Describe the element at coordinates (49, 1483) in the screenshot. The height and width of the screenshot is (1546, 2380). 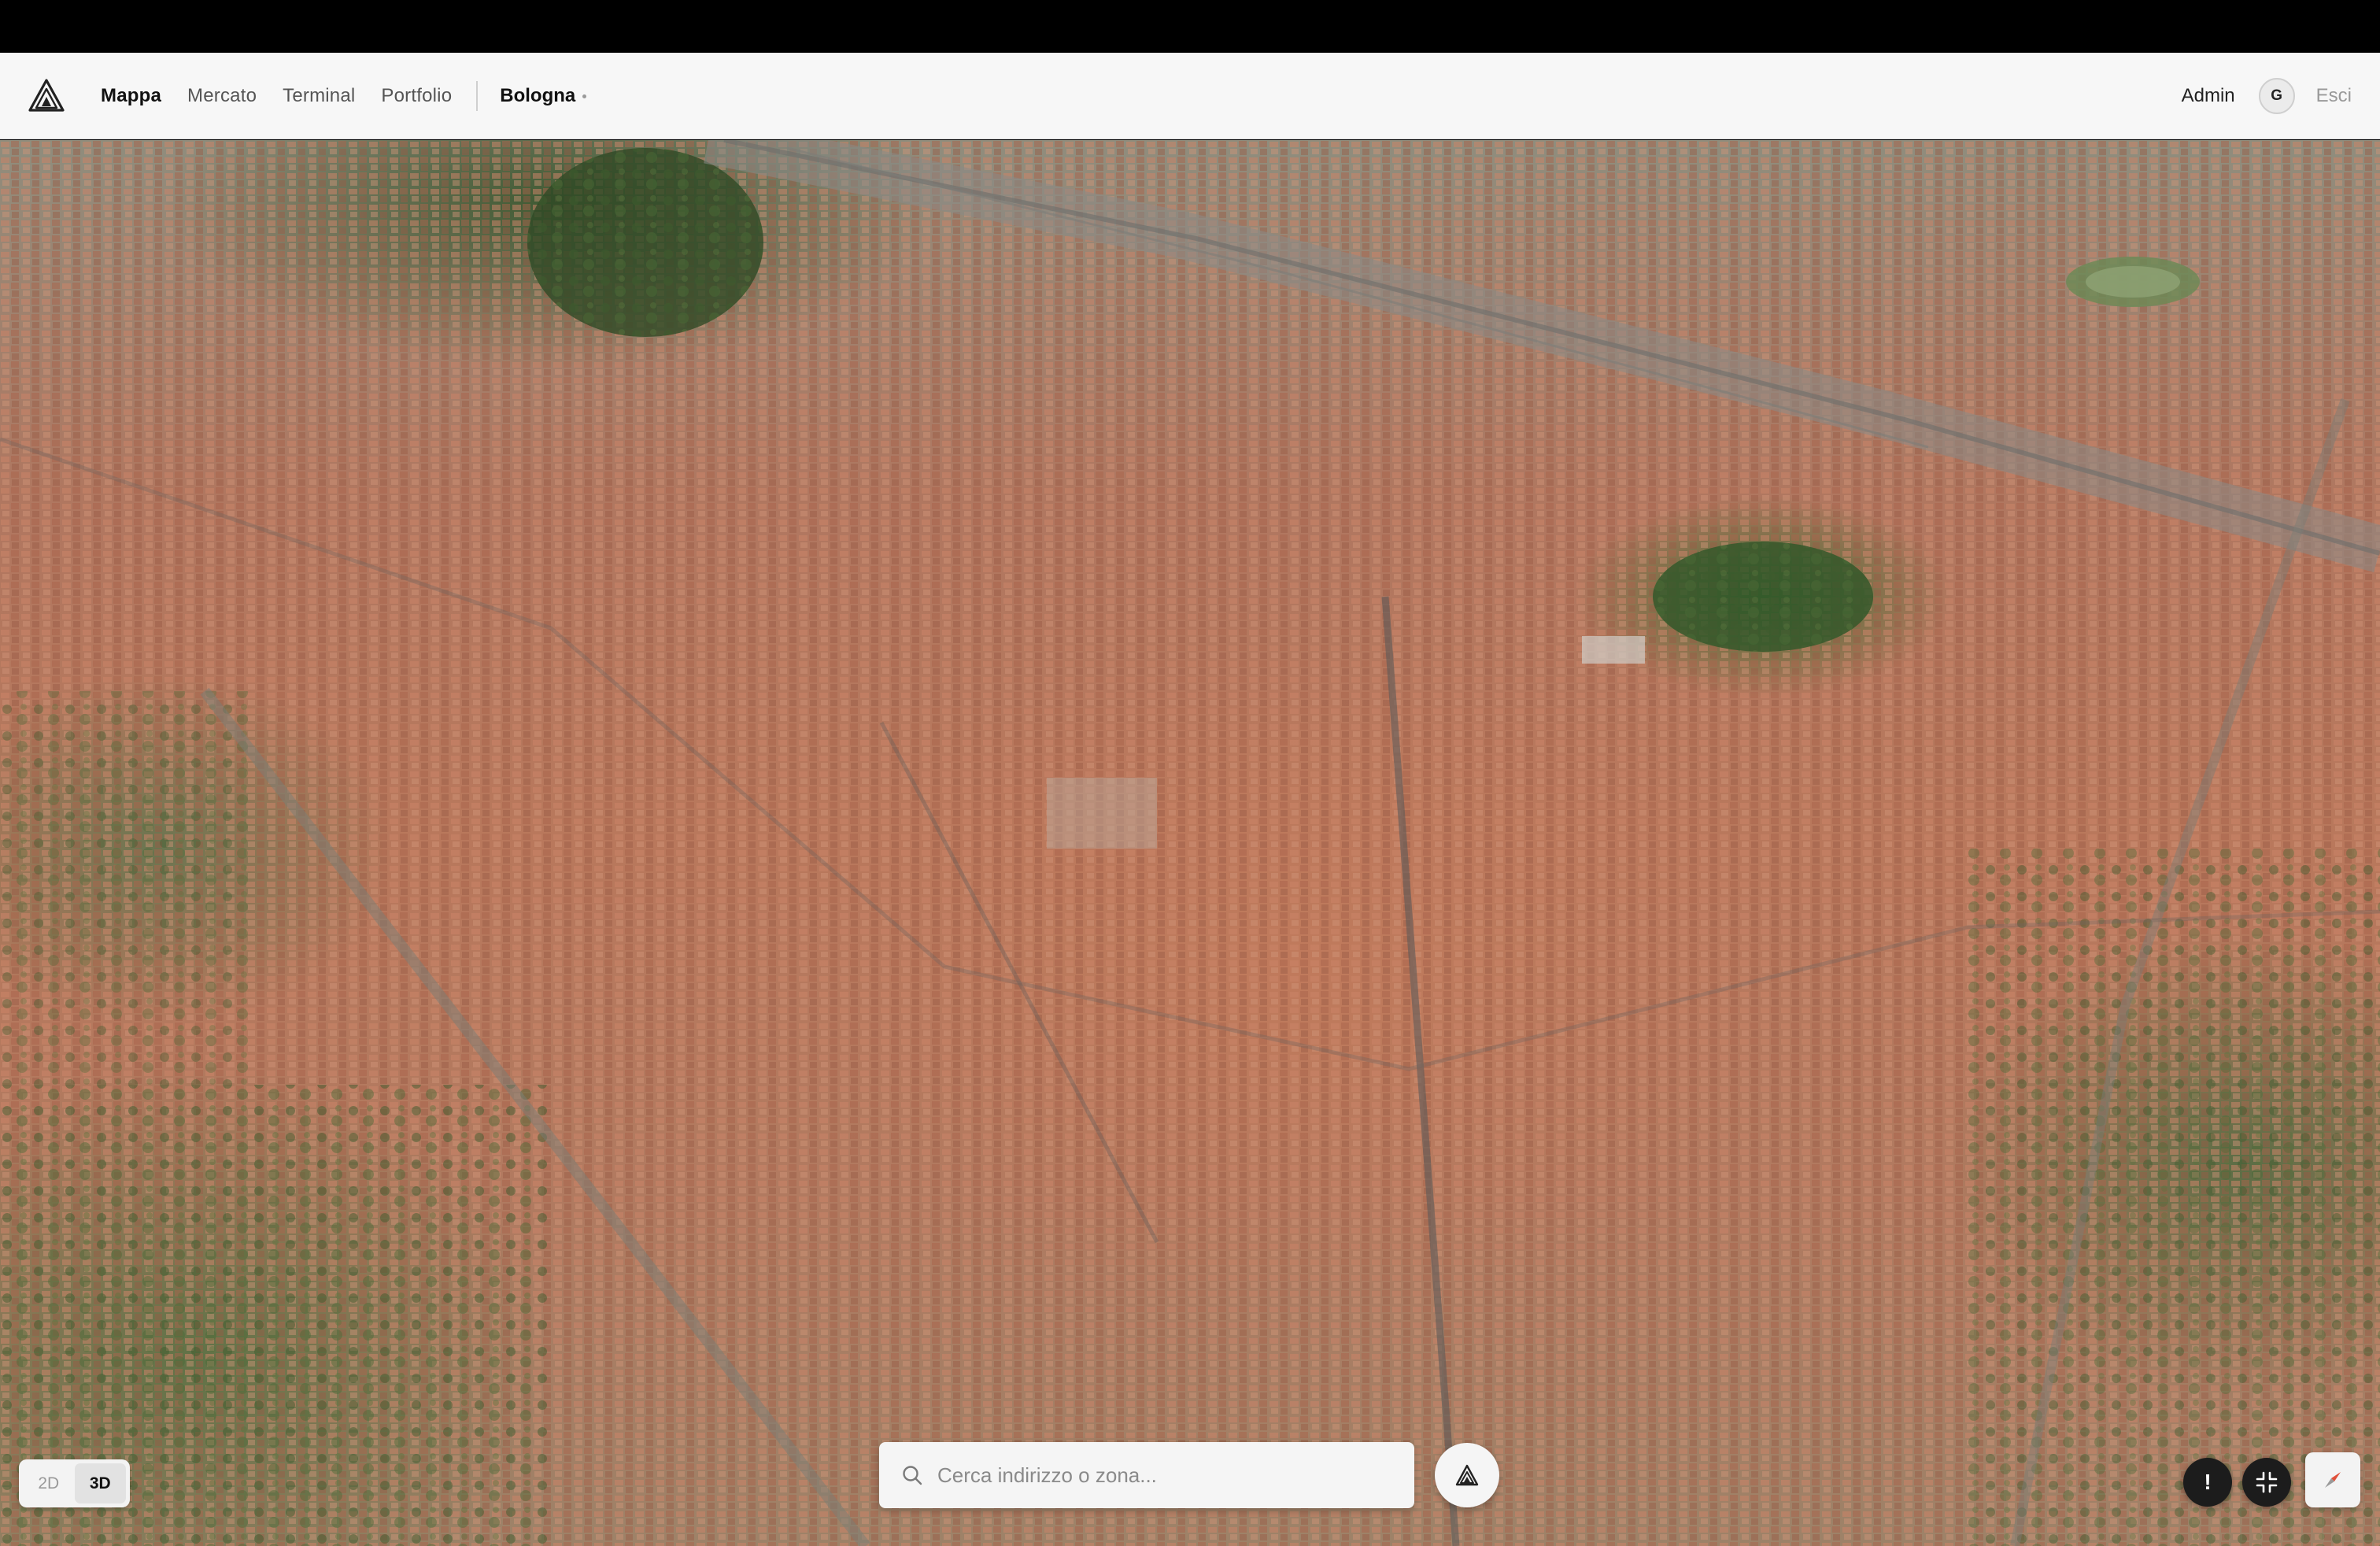
I see `mode-2d-button: 2D` at that location.